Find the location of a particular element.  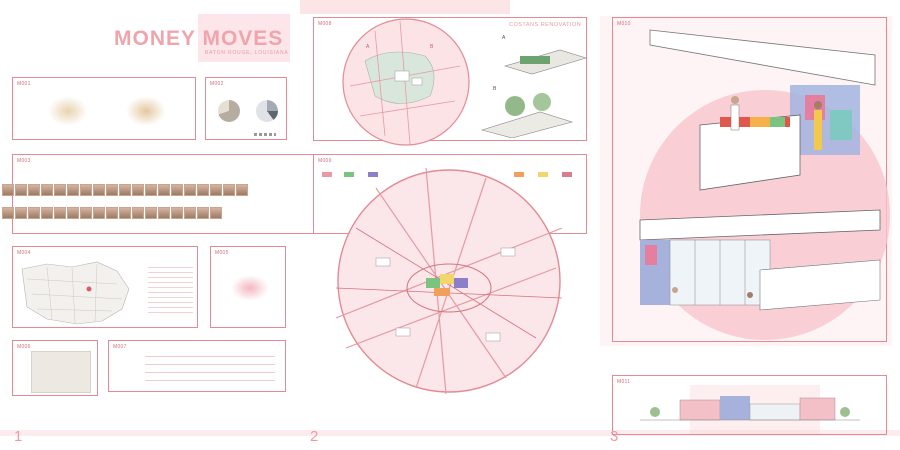

panel-label: M008 is located at coordinates (325, 24).